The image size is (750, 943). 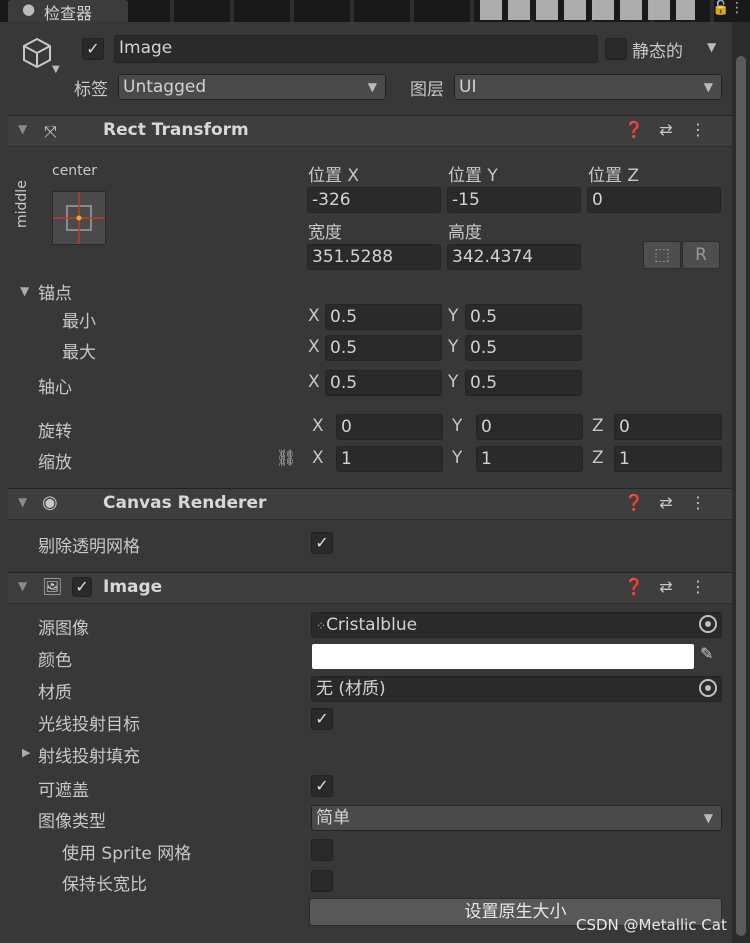 I want to click on raycast-target-checkbox: ✓, so click(x=322, y=719).